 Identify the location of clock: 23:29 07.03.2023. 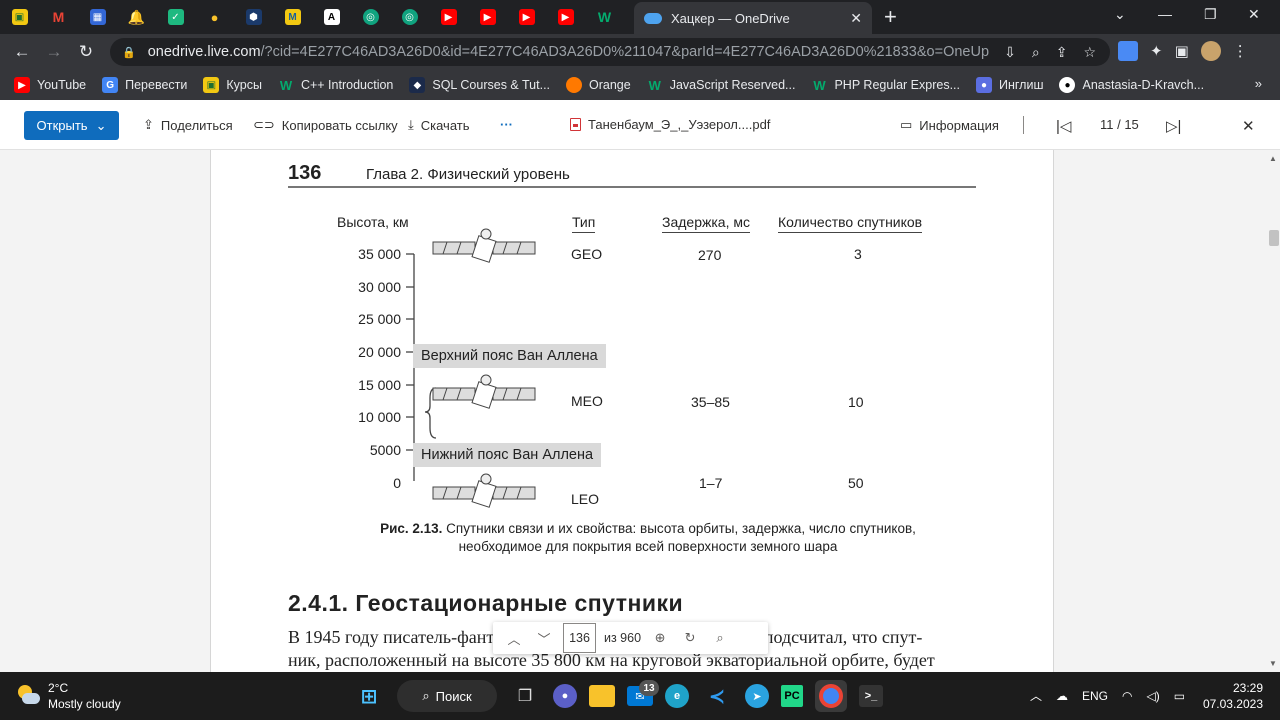
(1233, 696).